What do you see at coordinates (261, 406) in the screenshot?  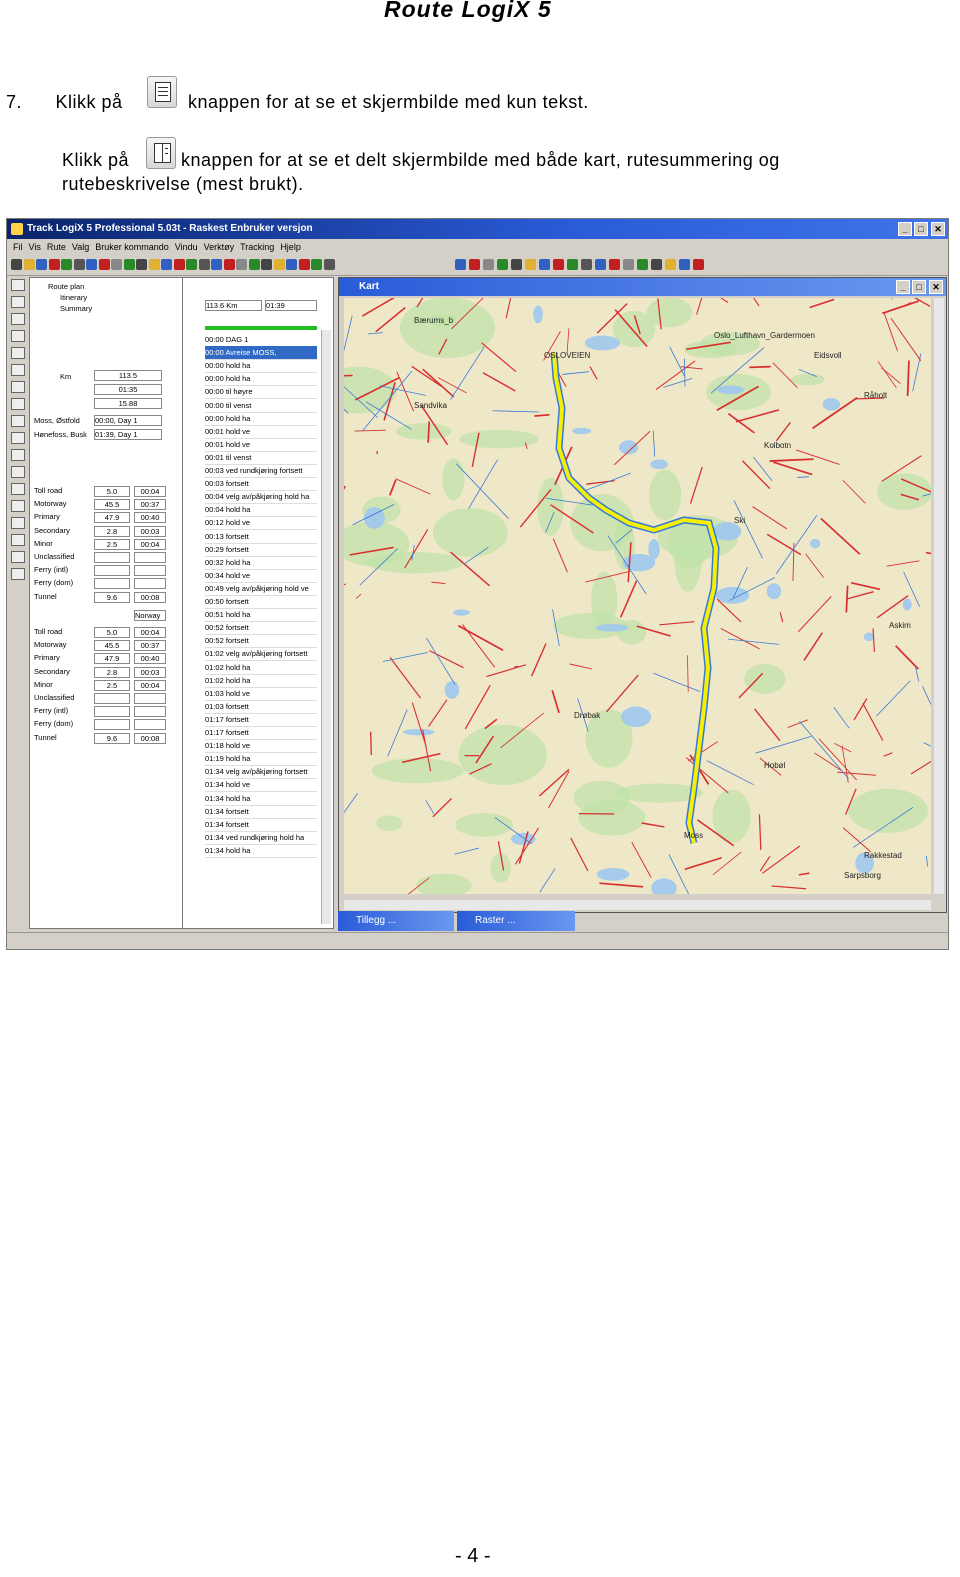 I see `itinerary-row: 00:00 til venst` at bounding box center [261, 406].